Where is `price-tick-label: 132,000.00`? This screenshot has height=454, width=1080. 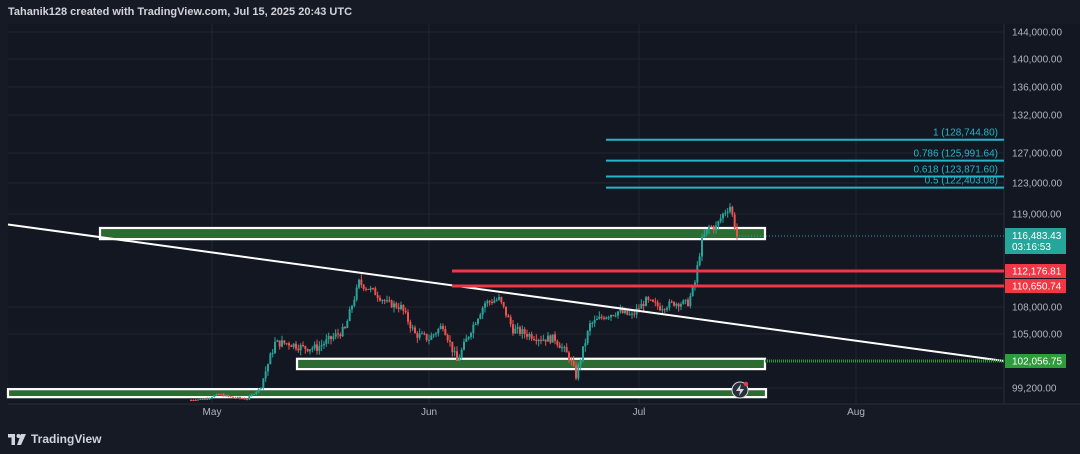 price-tick-label: 132,000.00 is located at coordinates (1037, 116).